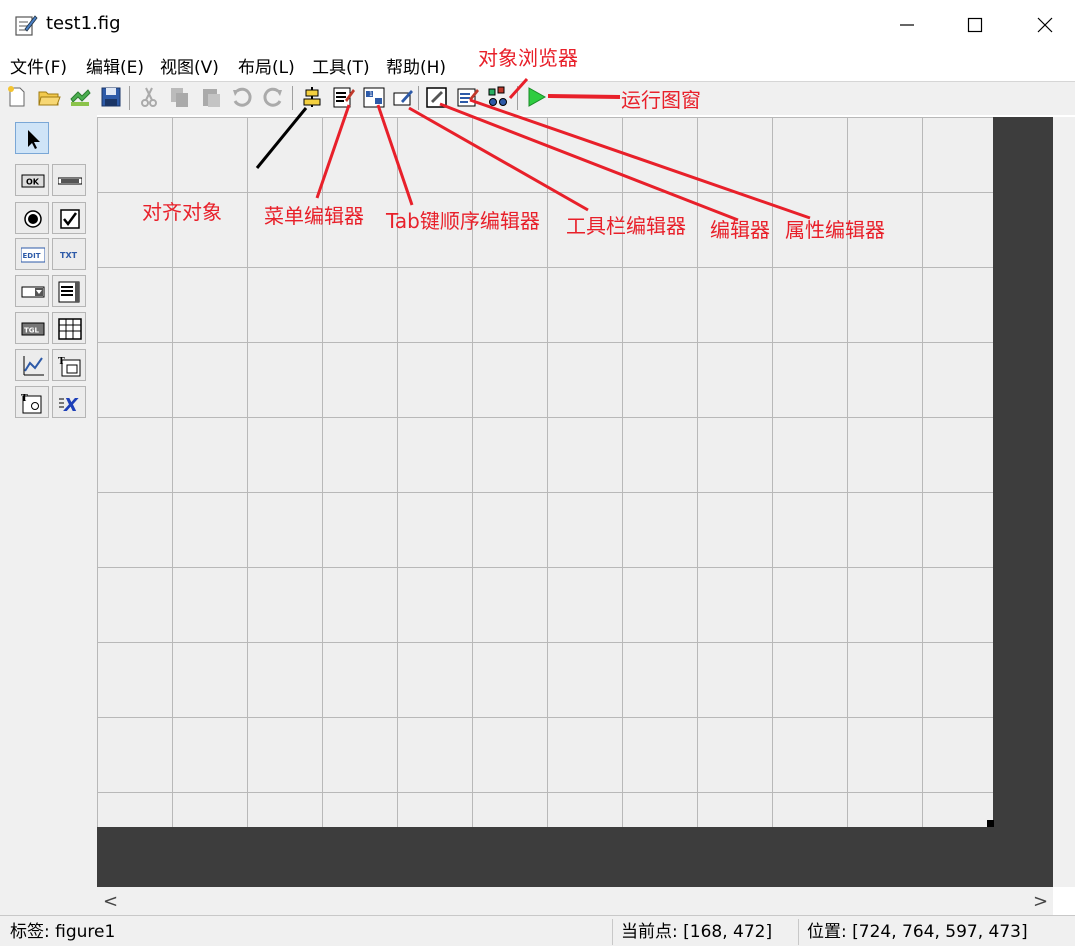  I want to click on close-icon, so click(1045, 25).